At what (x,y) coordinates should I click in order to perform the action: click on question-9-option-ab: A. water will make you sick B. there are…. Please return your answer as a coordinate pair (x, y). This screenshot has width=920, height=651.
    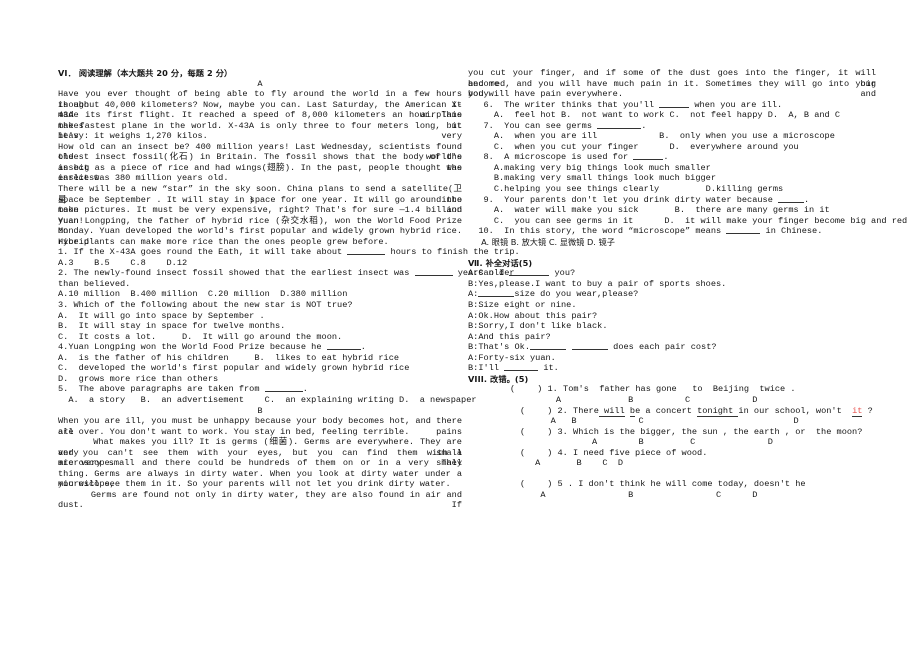
    Looking at the image, I should click on (672, 210).